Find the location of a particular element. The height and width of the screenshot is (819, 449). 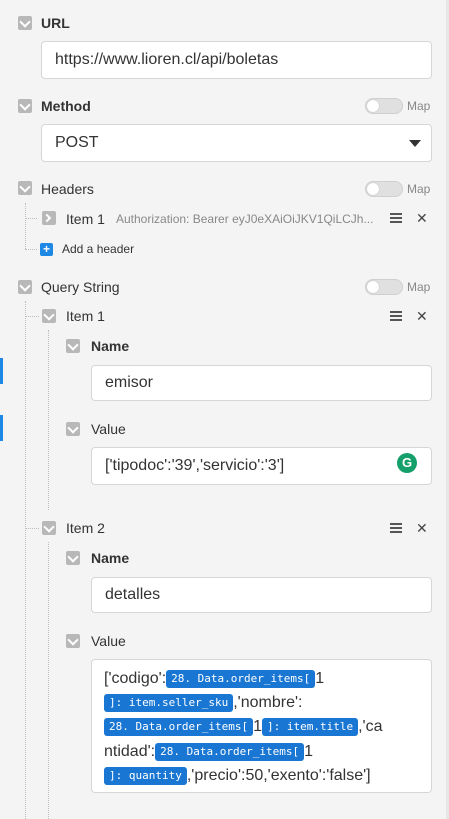

query-item2-name-value: detalles is located at coordinates (133, 594).